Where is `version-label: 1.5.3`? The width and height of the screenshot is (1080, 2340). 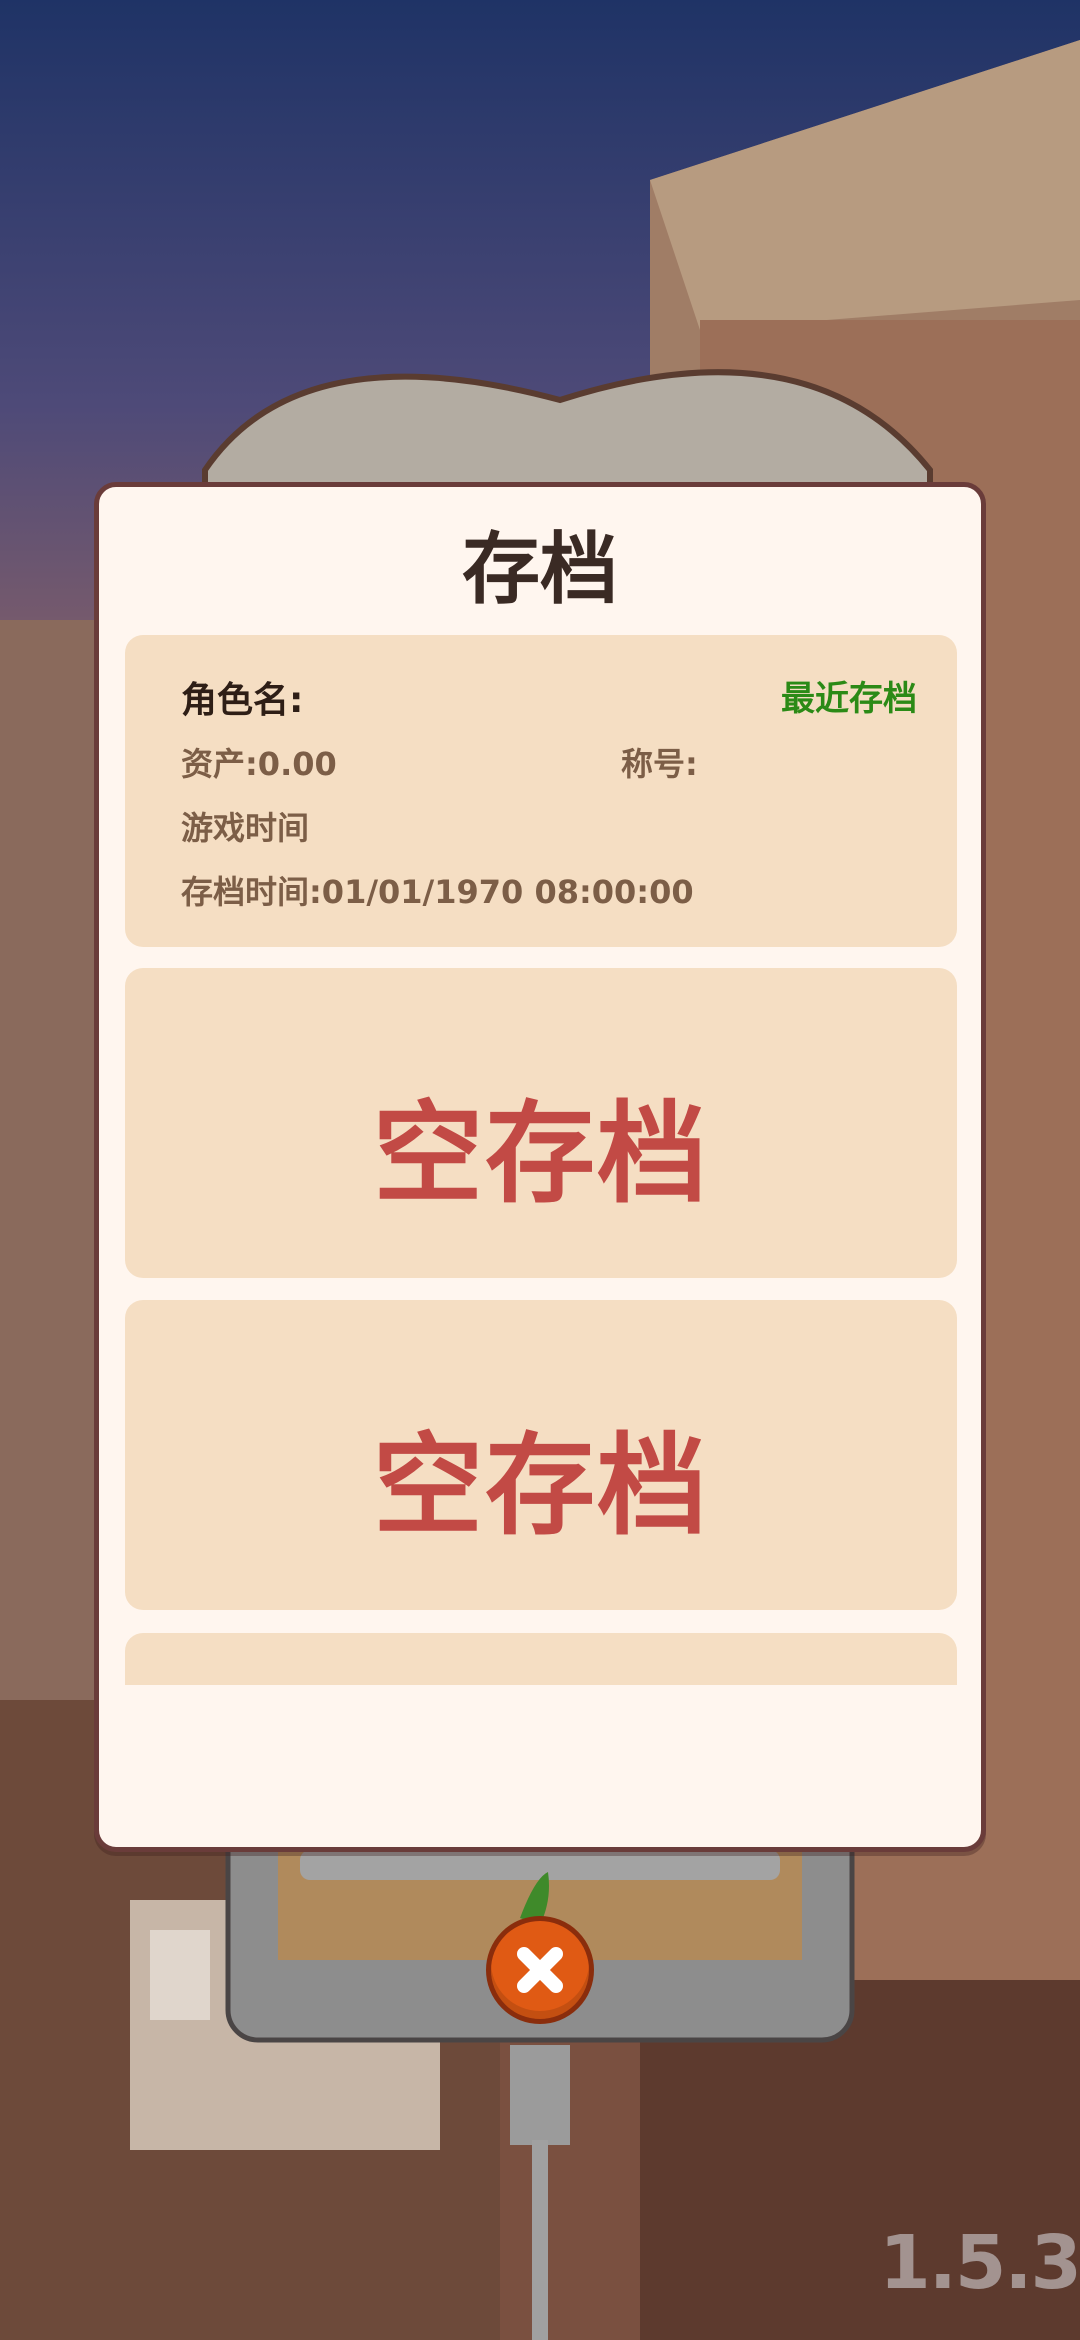 version-label: 1.5.3 is located at coordinates (979, 2263).